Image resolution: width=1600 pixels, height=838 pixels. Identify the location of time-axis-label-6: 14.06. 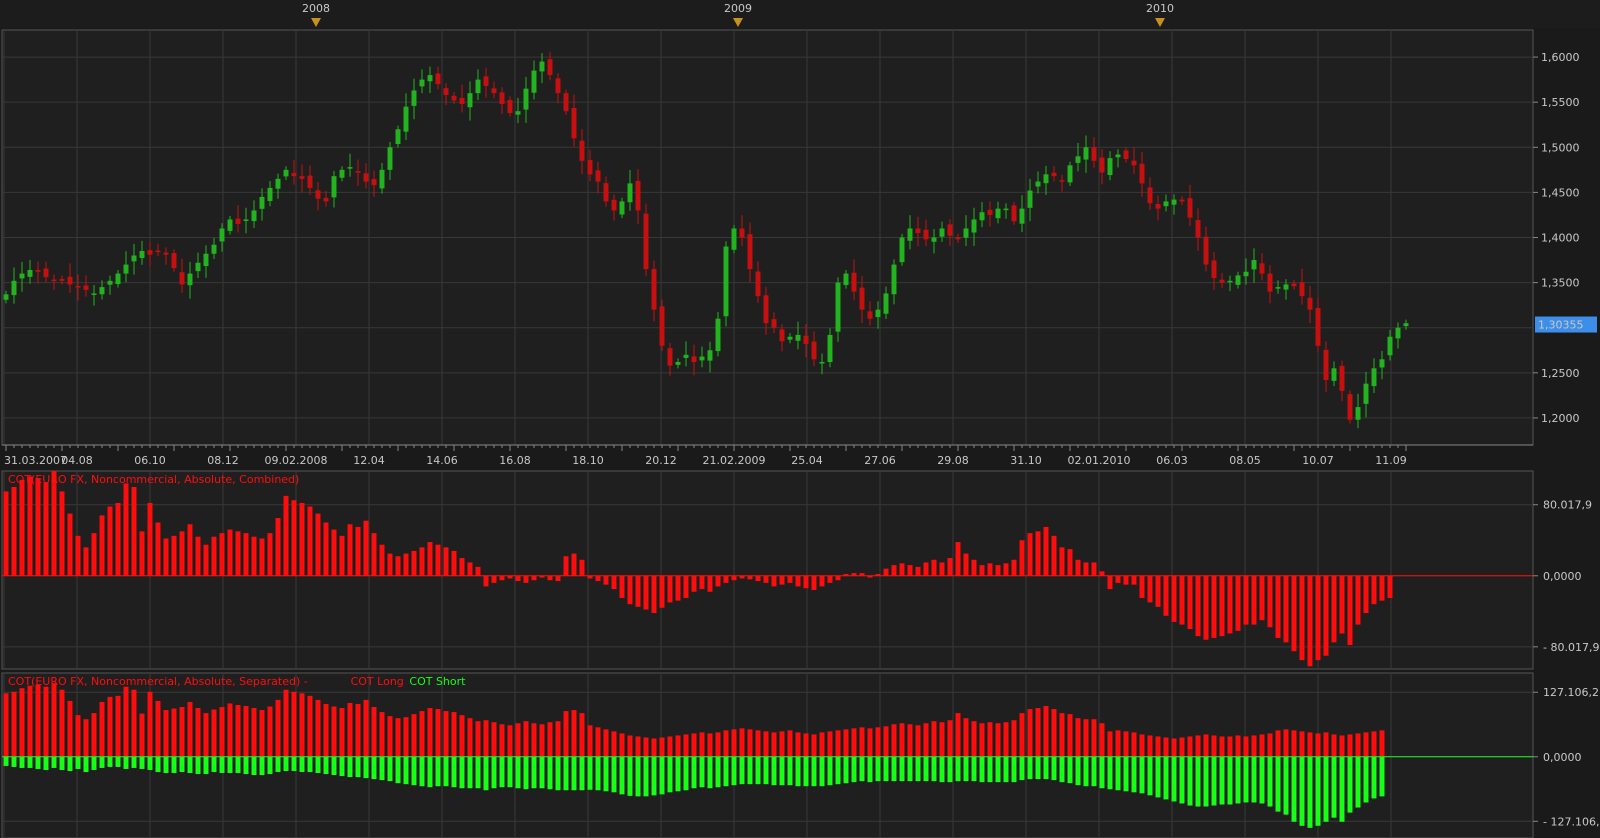
(442, 460).